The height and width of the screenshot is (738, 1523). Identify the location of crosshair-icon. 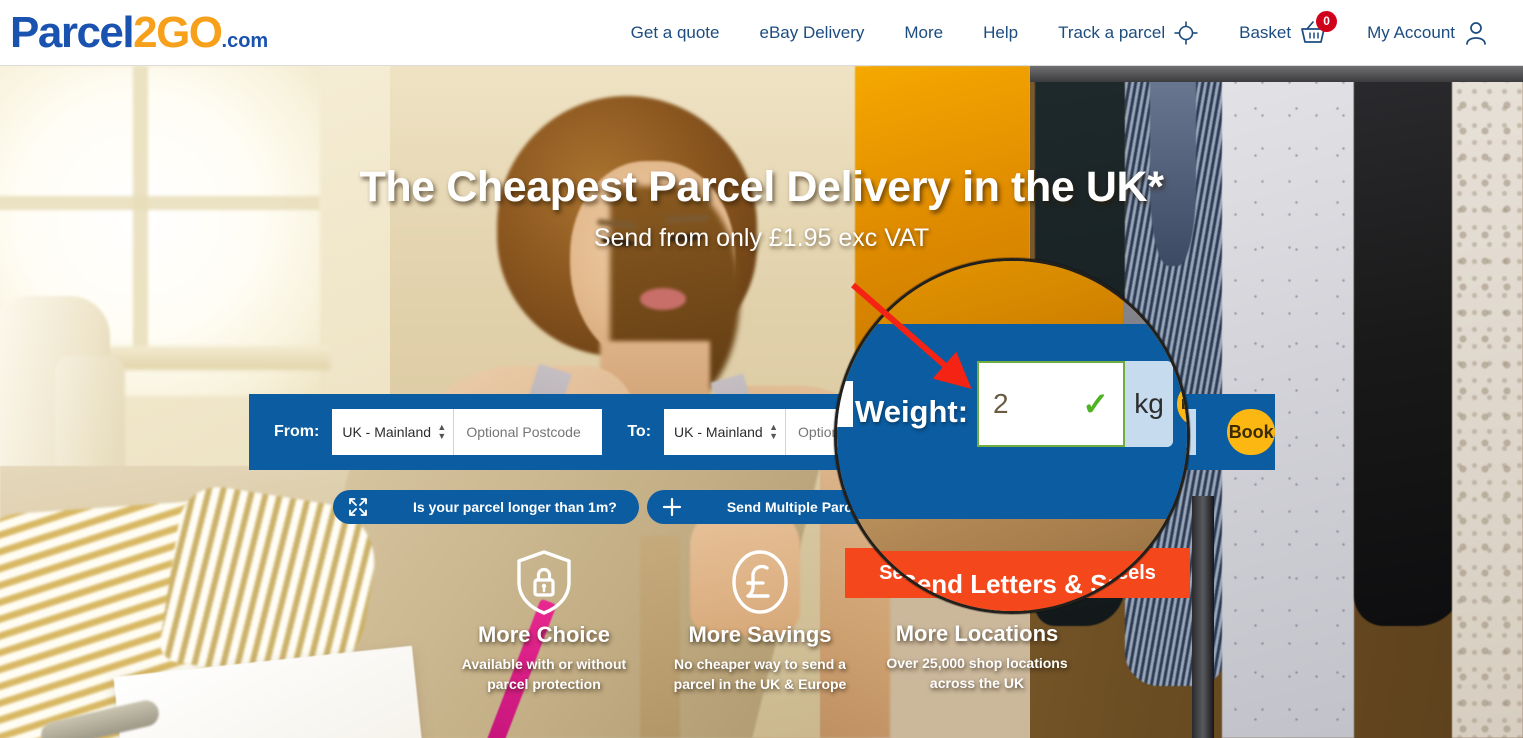
(1186, 33).